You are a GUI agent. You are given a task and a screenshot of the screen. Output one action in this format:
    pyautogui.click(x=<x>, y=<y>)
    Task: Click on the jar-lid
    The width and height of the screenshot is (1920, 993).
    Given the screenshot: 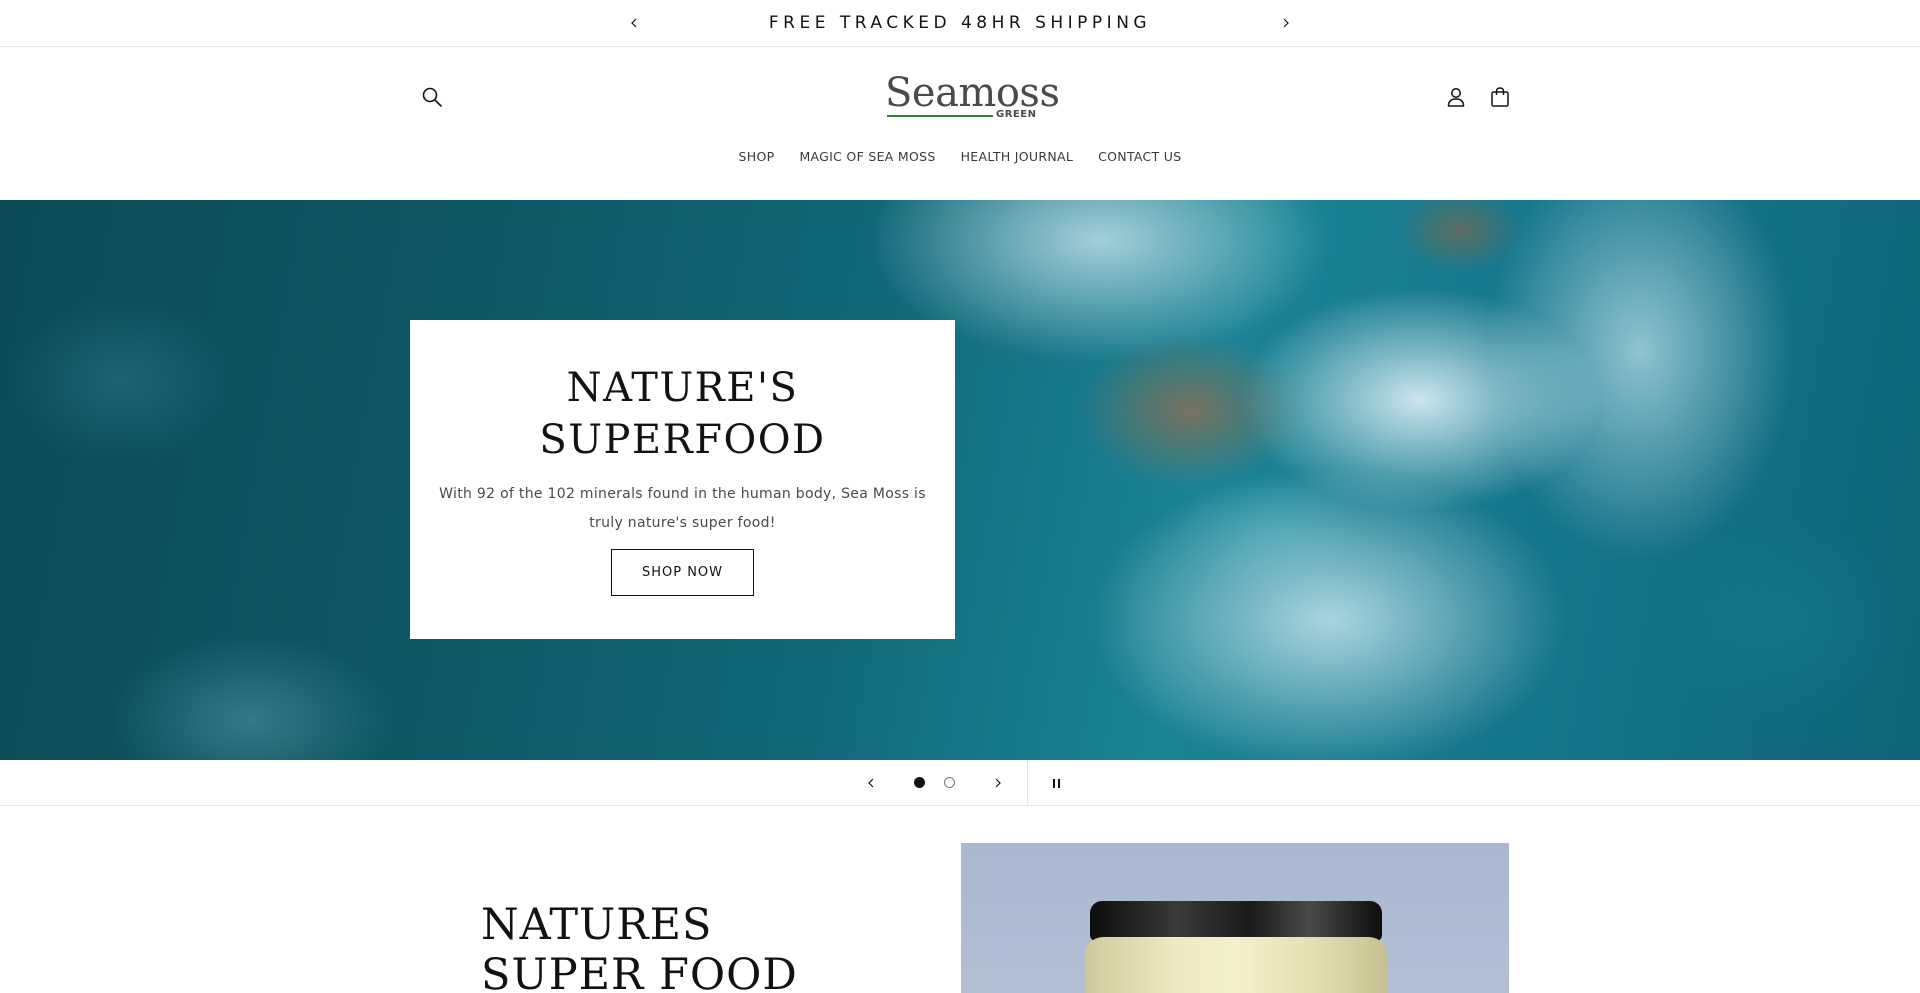 What is the action you would take?
    pyautogui.click(x=1236, y=921)
    